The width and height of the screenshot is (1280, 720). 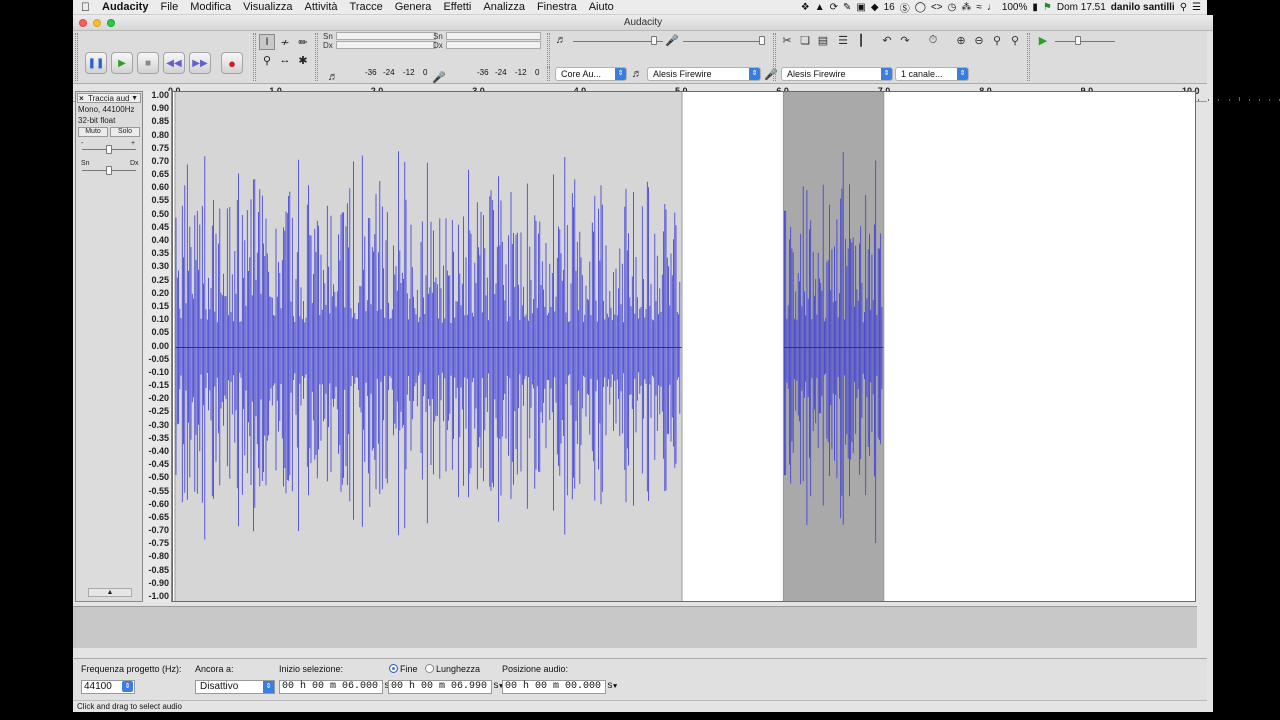 I want to click on record-meter-speaker-icon: ♬, so click(x=333, y=77).